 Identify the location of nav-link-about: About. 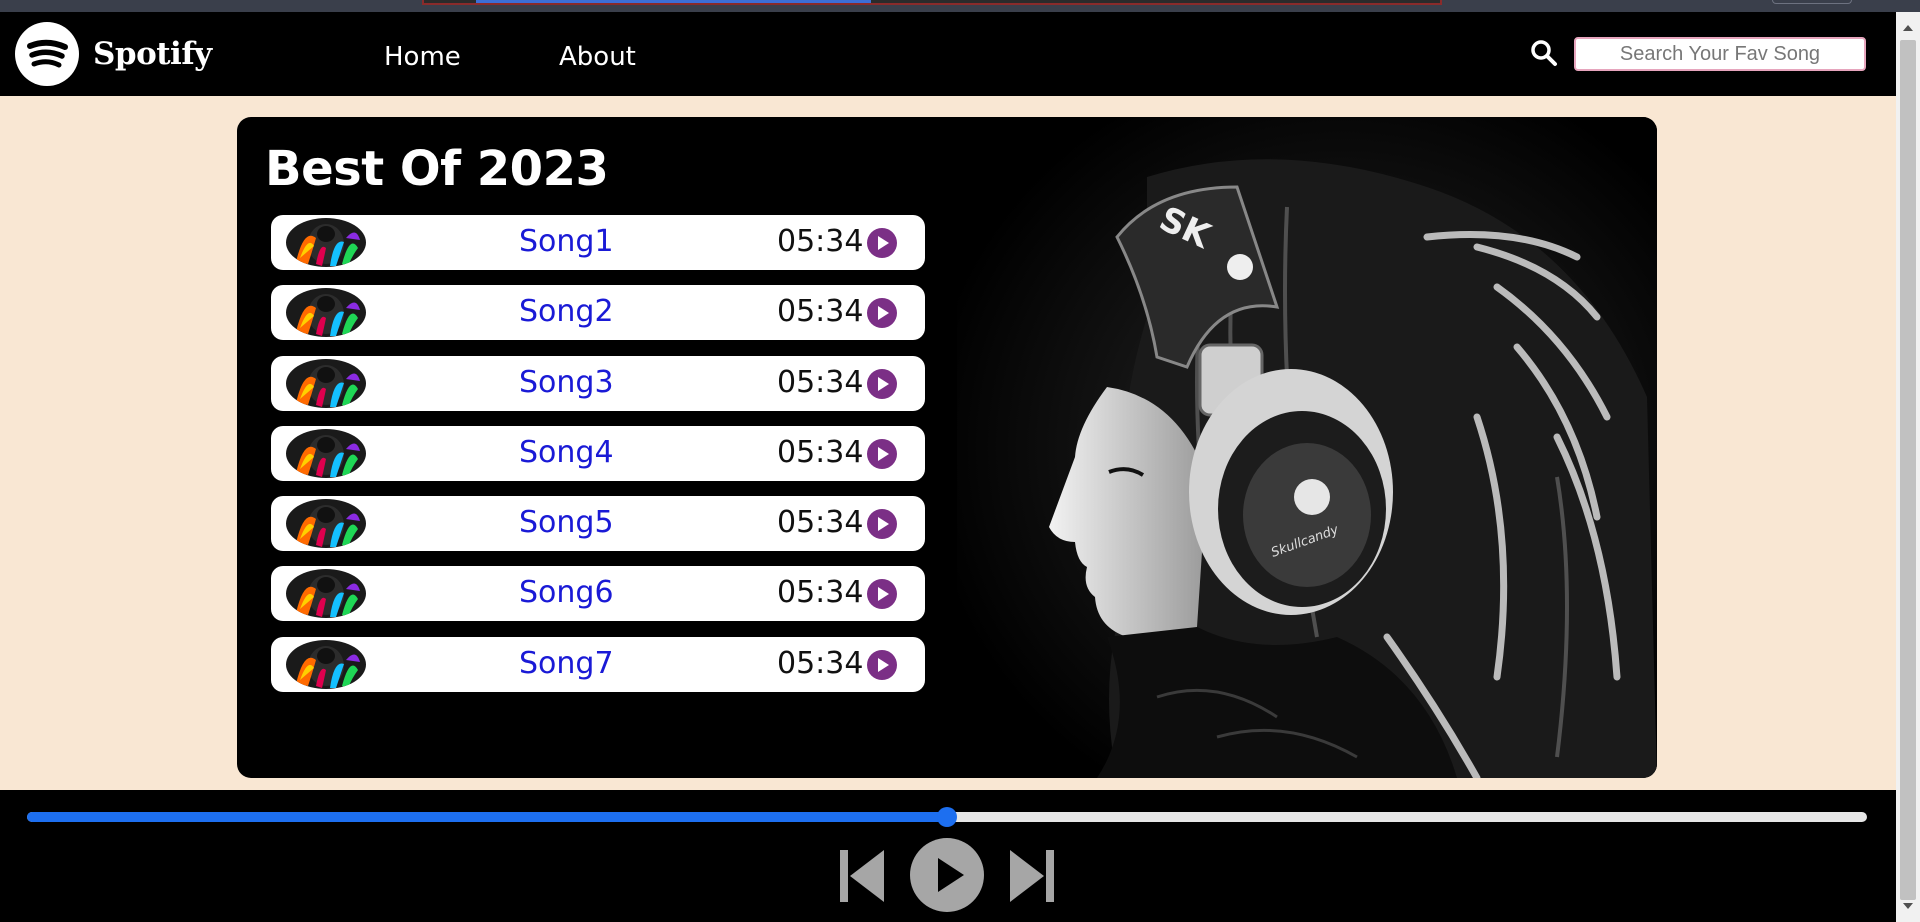
(597, 57).